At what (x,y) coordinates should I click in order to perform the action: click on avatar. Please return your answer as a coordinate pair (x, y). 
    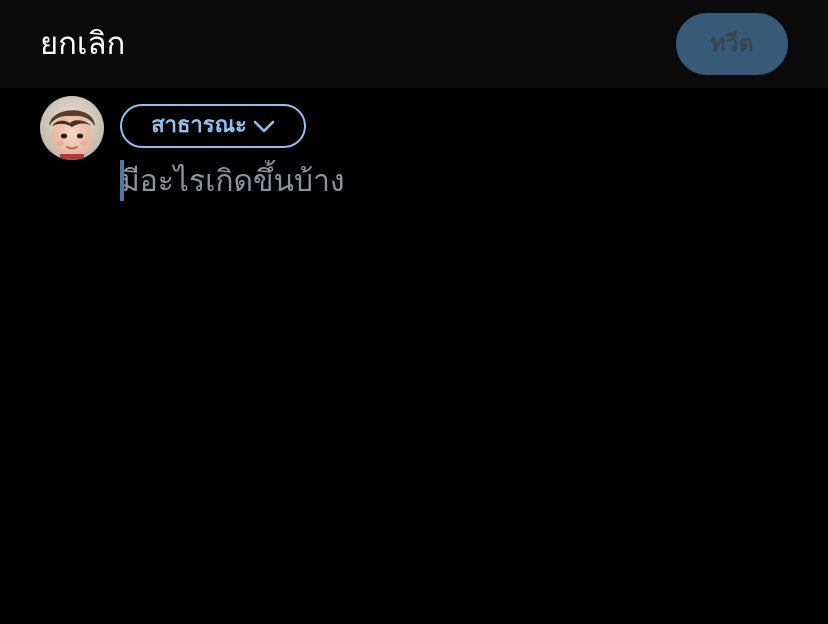
    Looking at the image, I should click on (72, 128).